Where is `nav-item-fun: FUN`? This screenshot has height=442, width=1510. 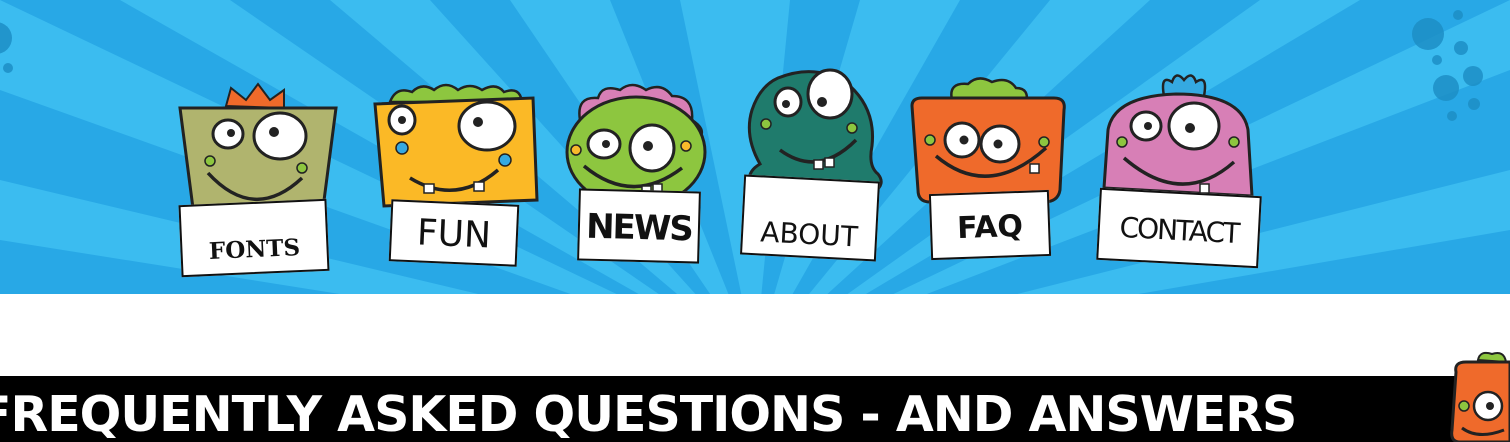 nav-item-fun: FUN is located at coordinates (455, 175).